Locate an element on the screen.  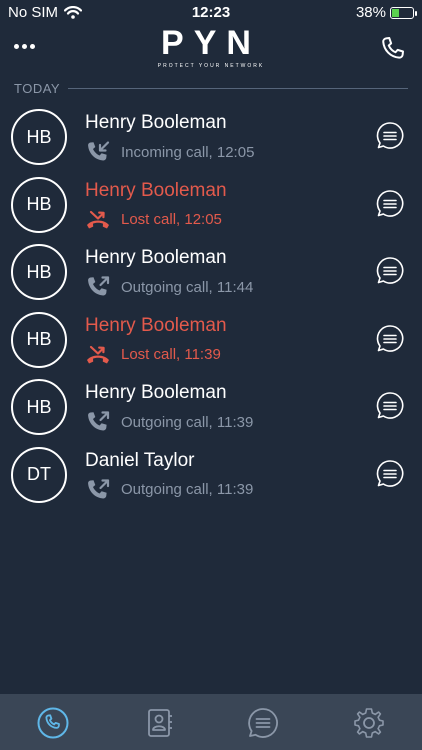
call-detail-text: Lost call, 11:39 is located at coordinates (171, 354).